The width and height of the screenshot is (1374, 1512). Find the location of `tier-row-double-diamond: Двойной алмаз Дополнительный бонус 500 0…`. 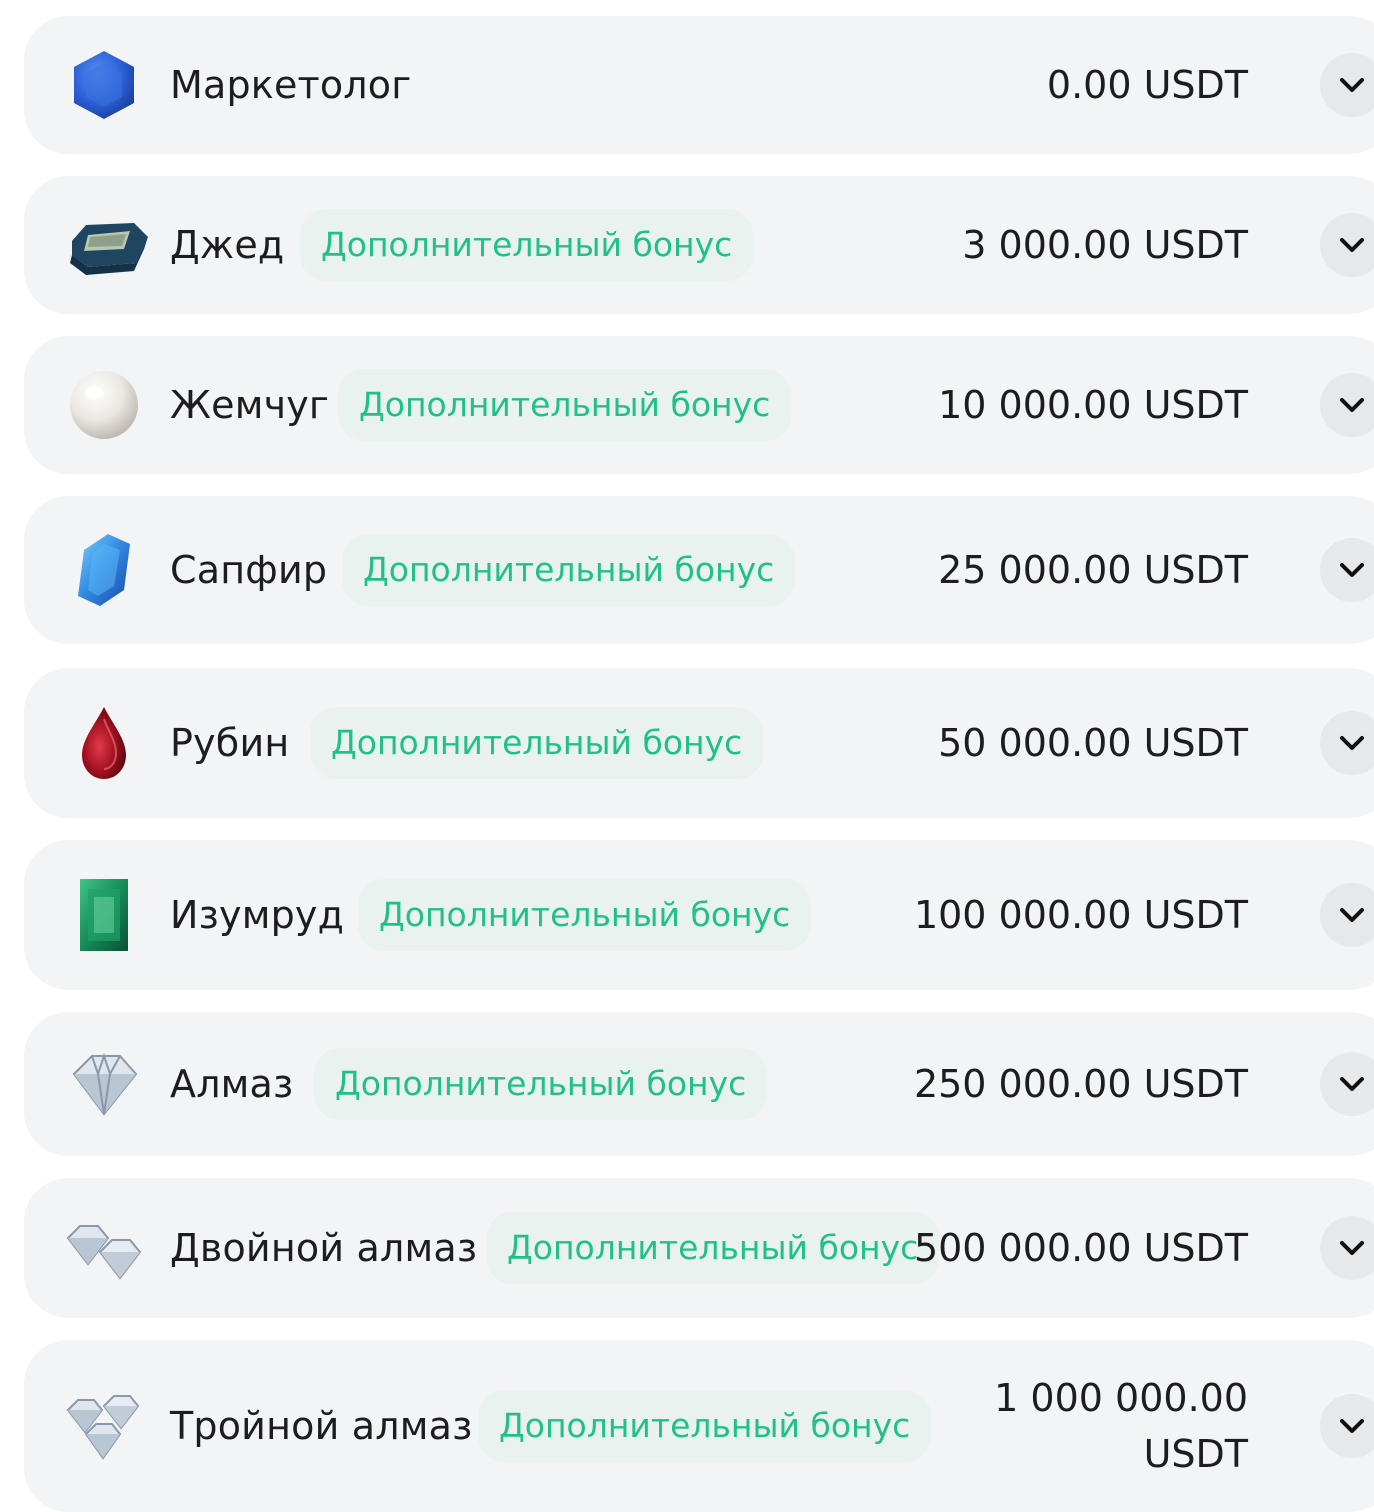

tier-row-double-diamond: Двойной алмаз Дополнительный бонус 500 0… is located at coordinates (699, 1248).